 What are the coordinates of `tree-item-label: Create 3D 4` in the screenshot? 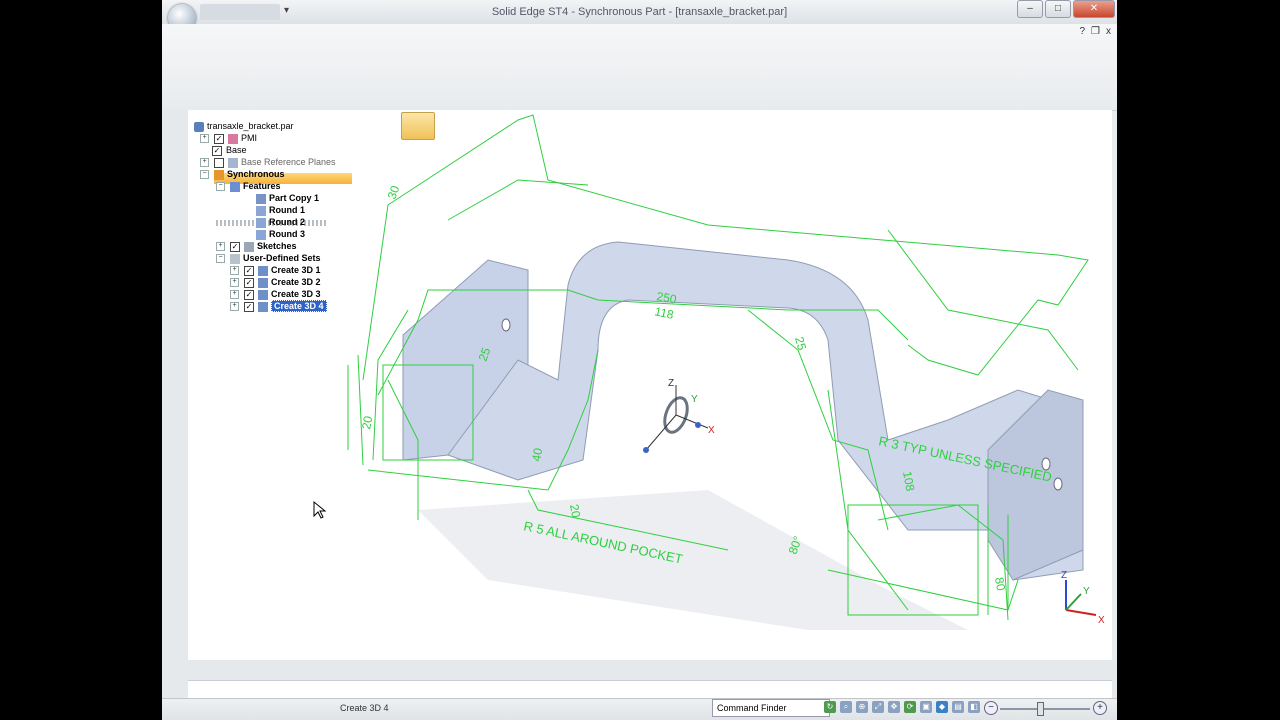 It's located at (299, 306).